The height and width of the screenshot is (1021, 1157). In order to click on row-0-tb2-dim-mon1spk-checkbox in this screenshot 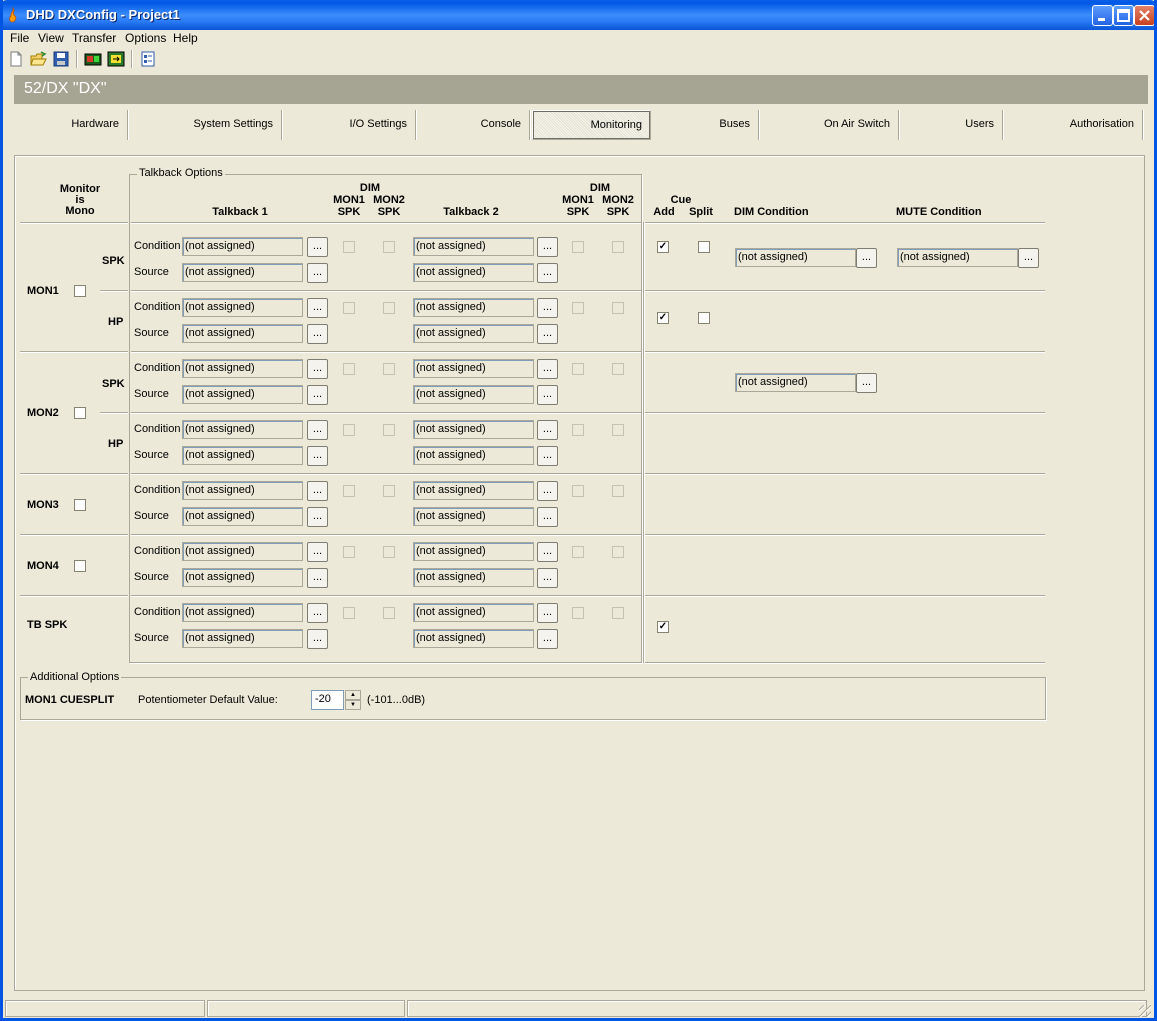, I will do `click(578, 247)`.